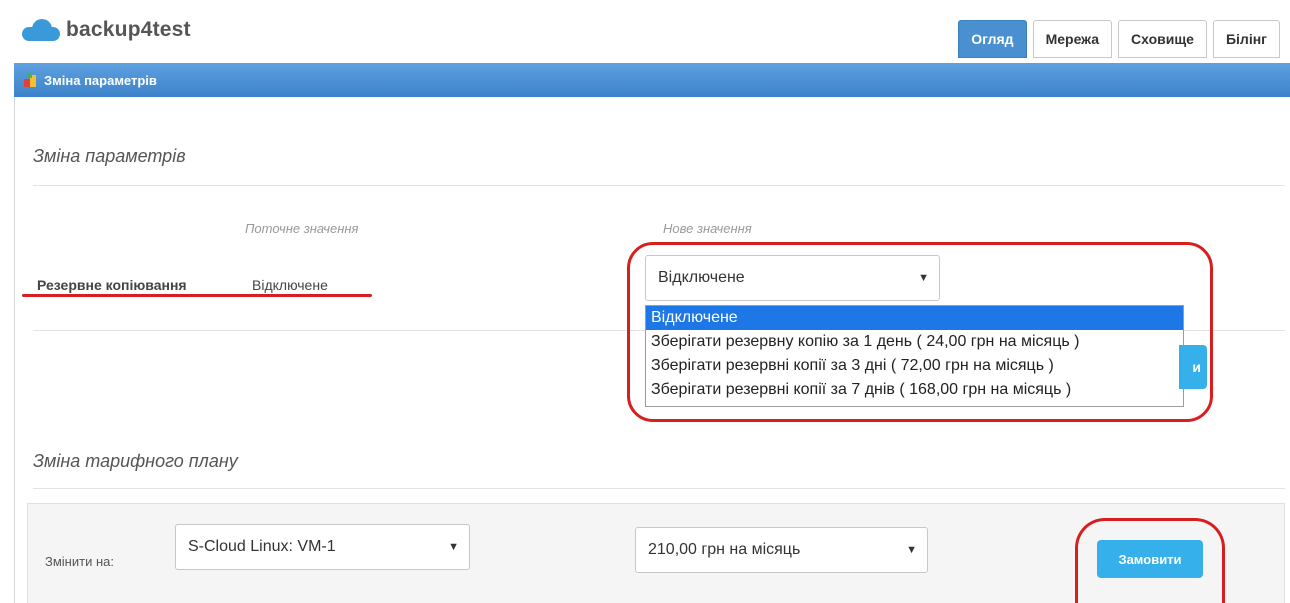 This screenshot has height=603, width=1290. I want to click on change-to-label: Змінити на:, so click(79, 561).